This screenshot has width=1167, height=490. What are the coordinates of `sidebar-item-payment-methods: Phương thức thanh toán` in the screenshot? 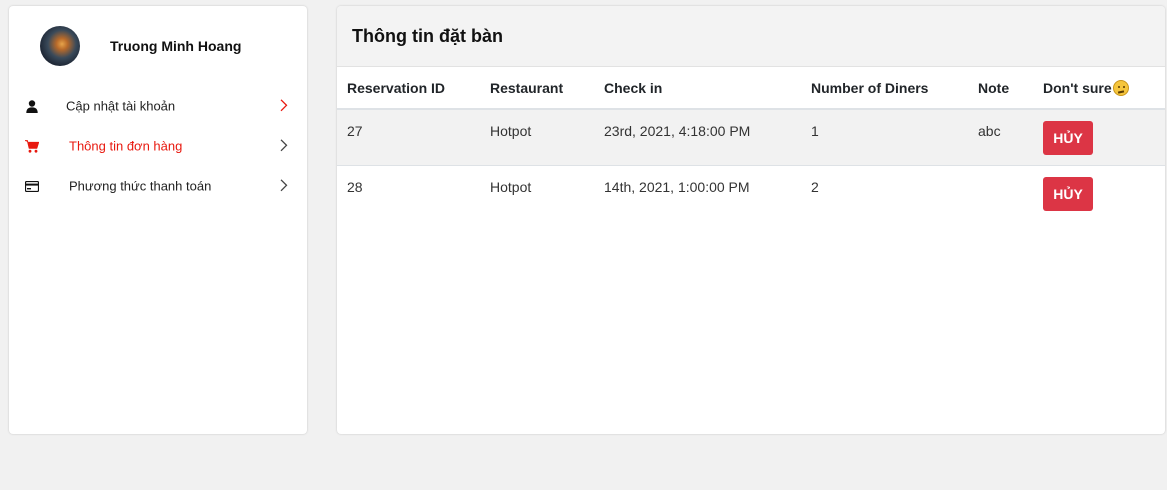 It's located at (158, 186).